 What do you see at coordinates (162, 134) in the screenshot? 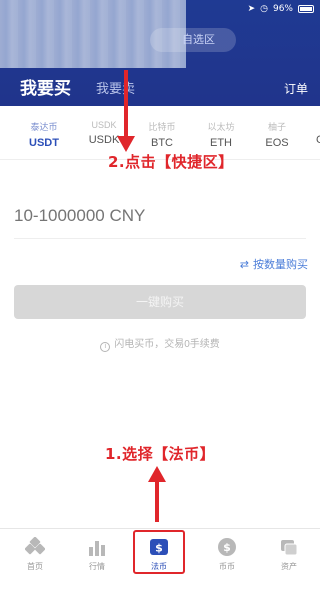
I see `coin-tab-btc: 比特币 BTC` at bounding box center [162, 134].